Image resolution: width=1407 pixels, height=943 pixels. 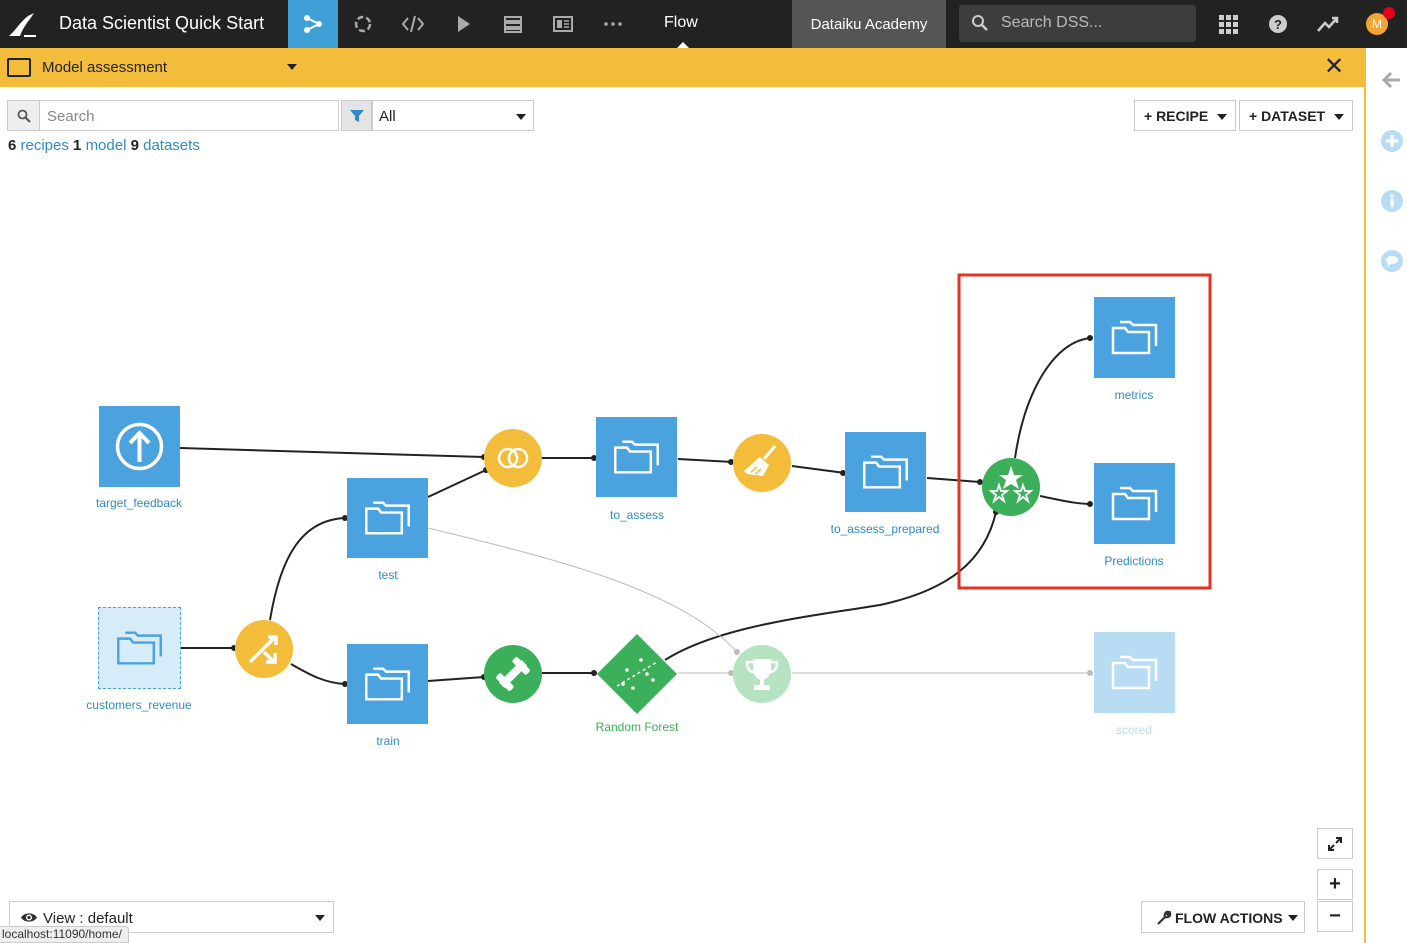 What do you see at coordinates (64, 934) in the screenshot?
I see `browser-status-url: localhost:11090/home/` at bounding box center [64, 934].